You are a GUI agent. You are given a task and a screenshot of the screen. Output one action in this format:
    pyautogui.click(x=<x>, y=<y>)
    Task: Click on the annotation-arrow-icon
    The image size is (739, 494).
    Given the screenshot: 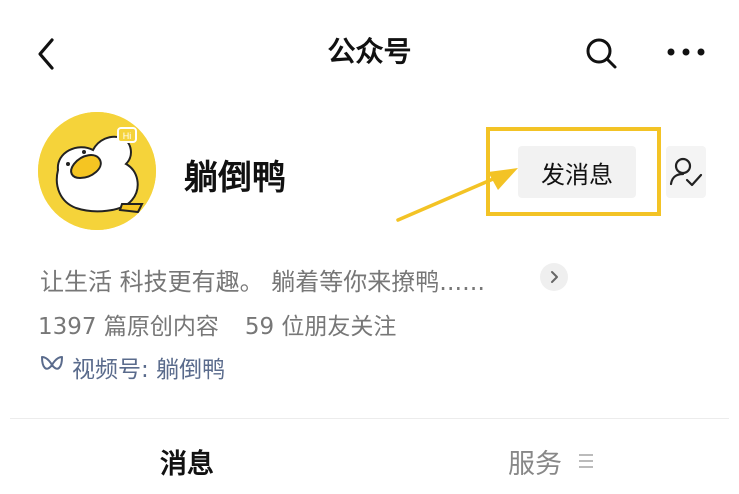 What is the action you would take?
    pyautogui.click(x=457, y=195)
    